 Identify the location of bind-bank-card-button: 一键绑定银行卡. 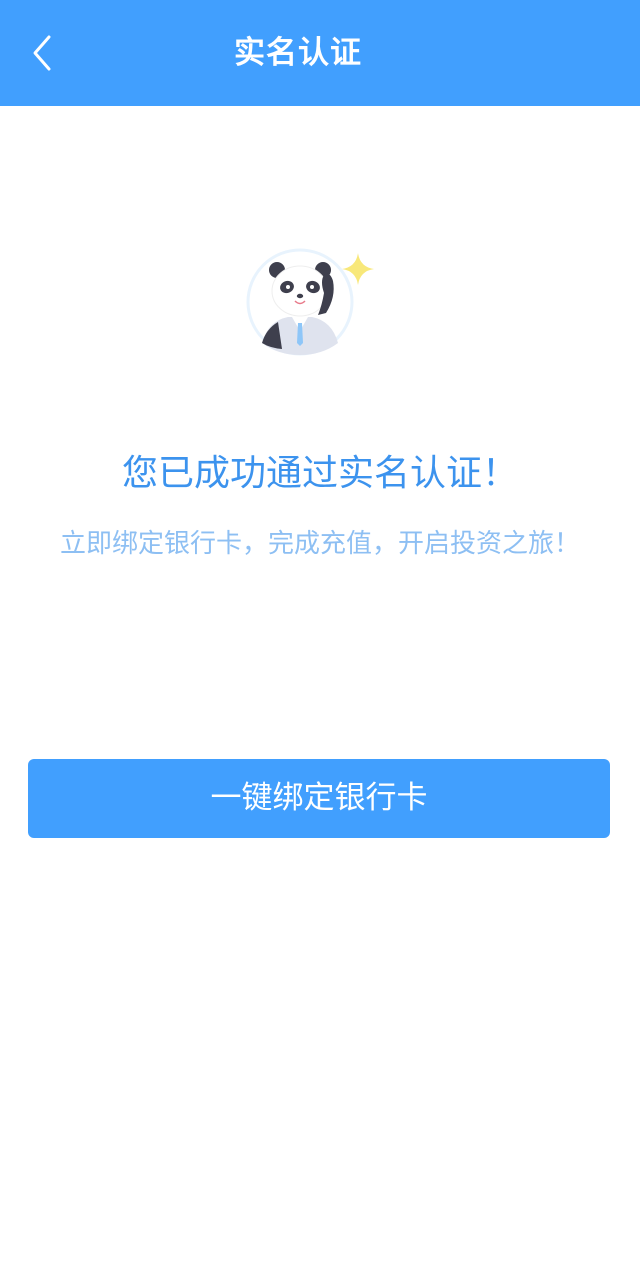
(319, 798).